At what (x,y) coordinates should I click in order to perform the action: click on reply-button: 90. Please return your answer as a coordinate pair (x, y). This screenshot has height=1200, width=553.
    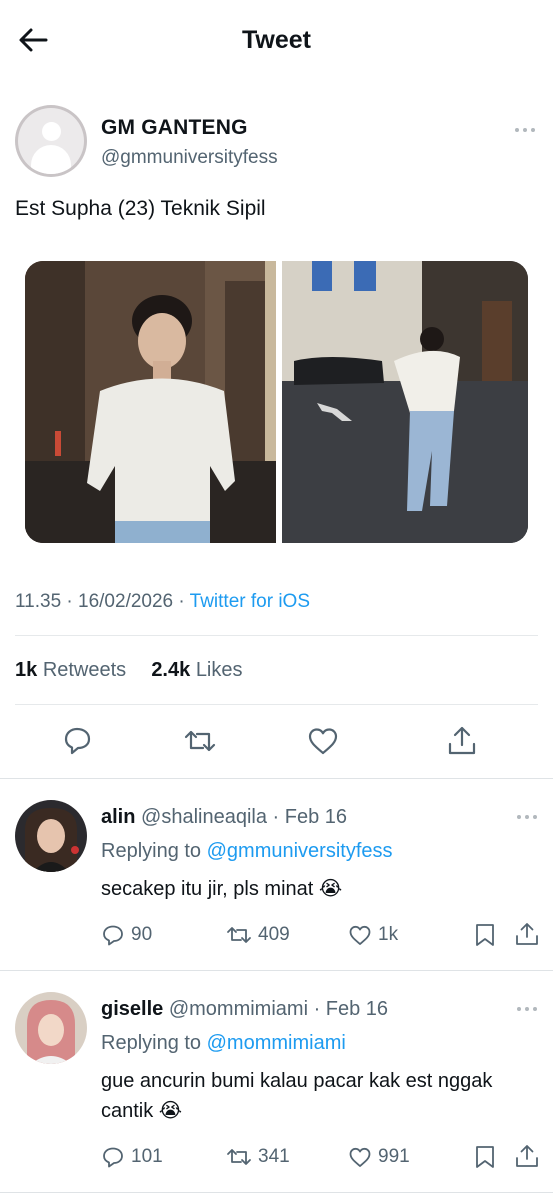
    Looking at the image, I should click on (126, 935).